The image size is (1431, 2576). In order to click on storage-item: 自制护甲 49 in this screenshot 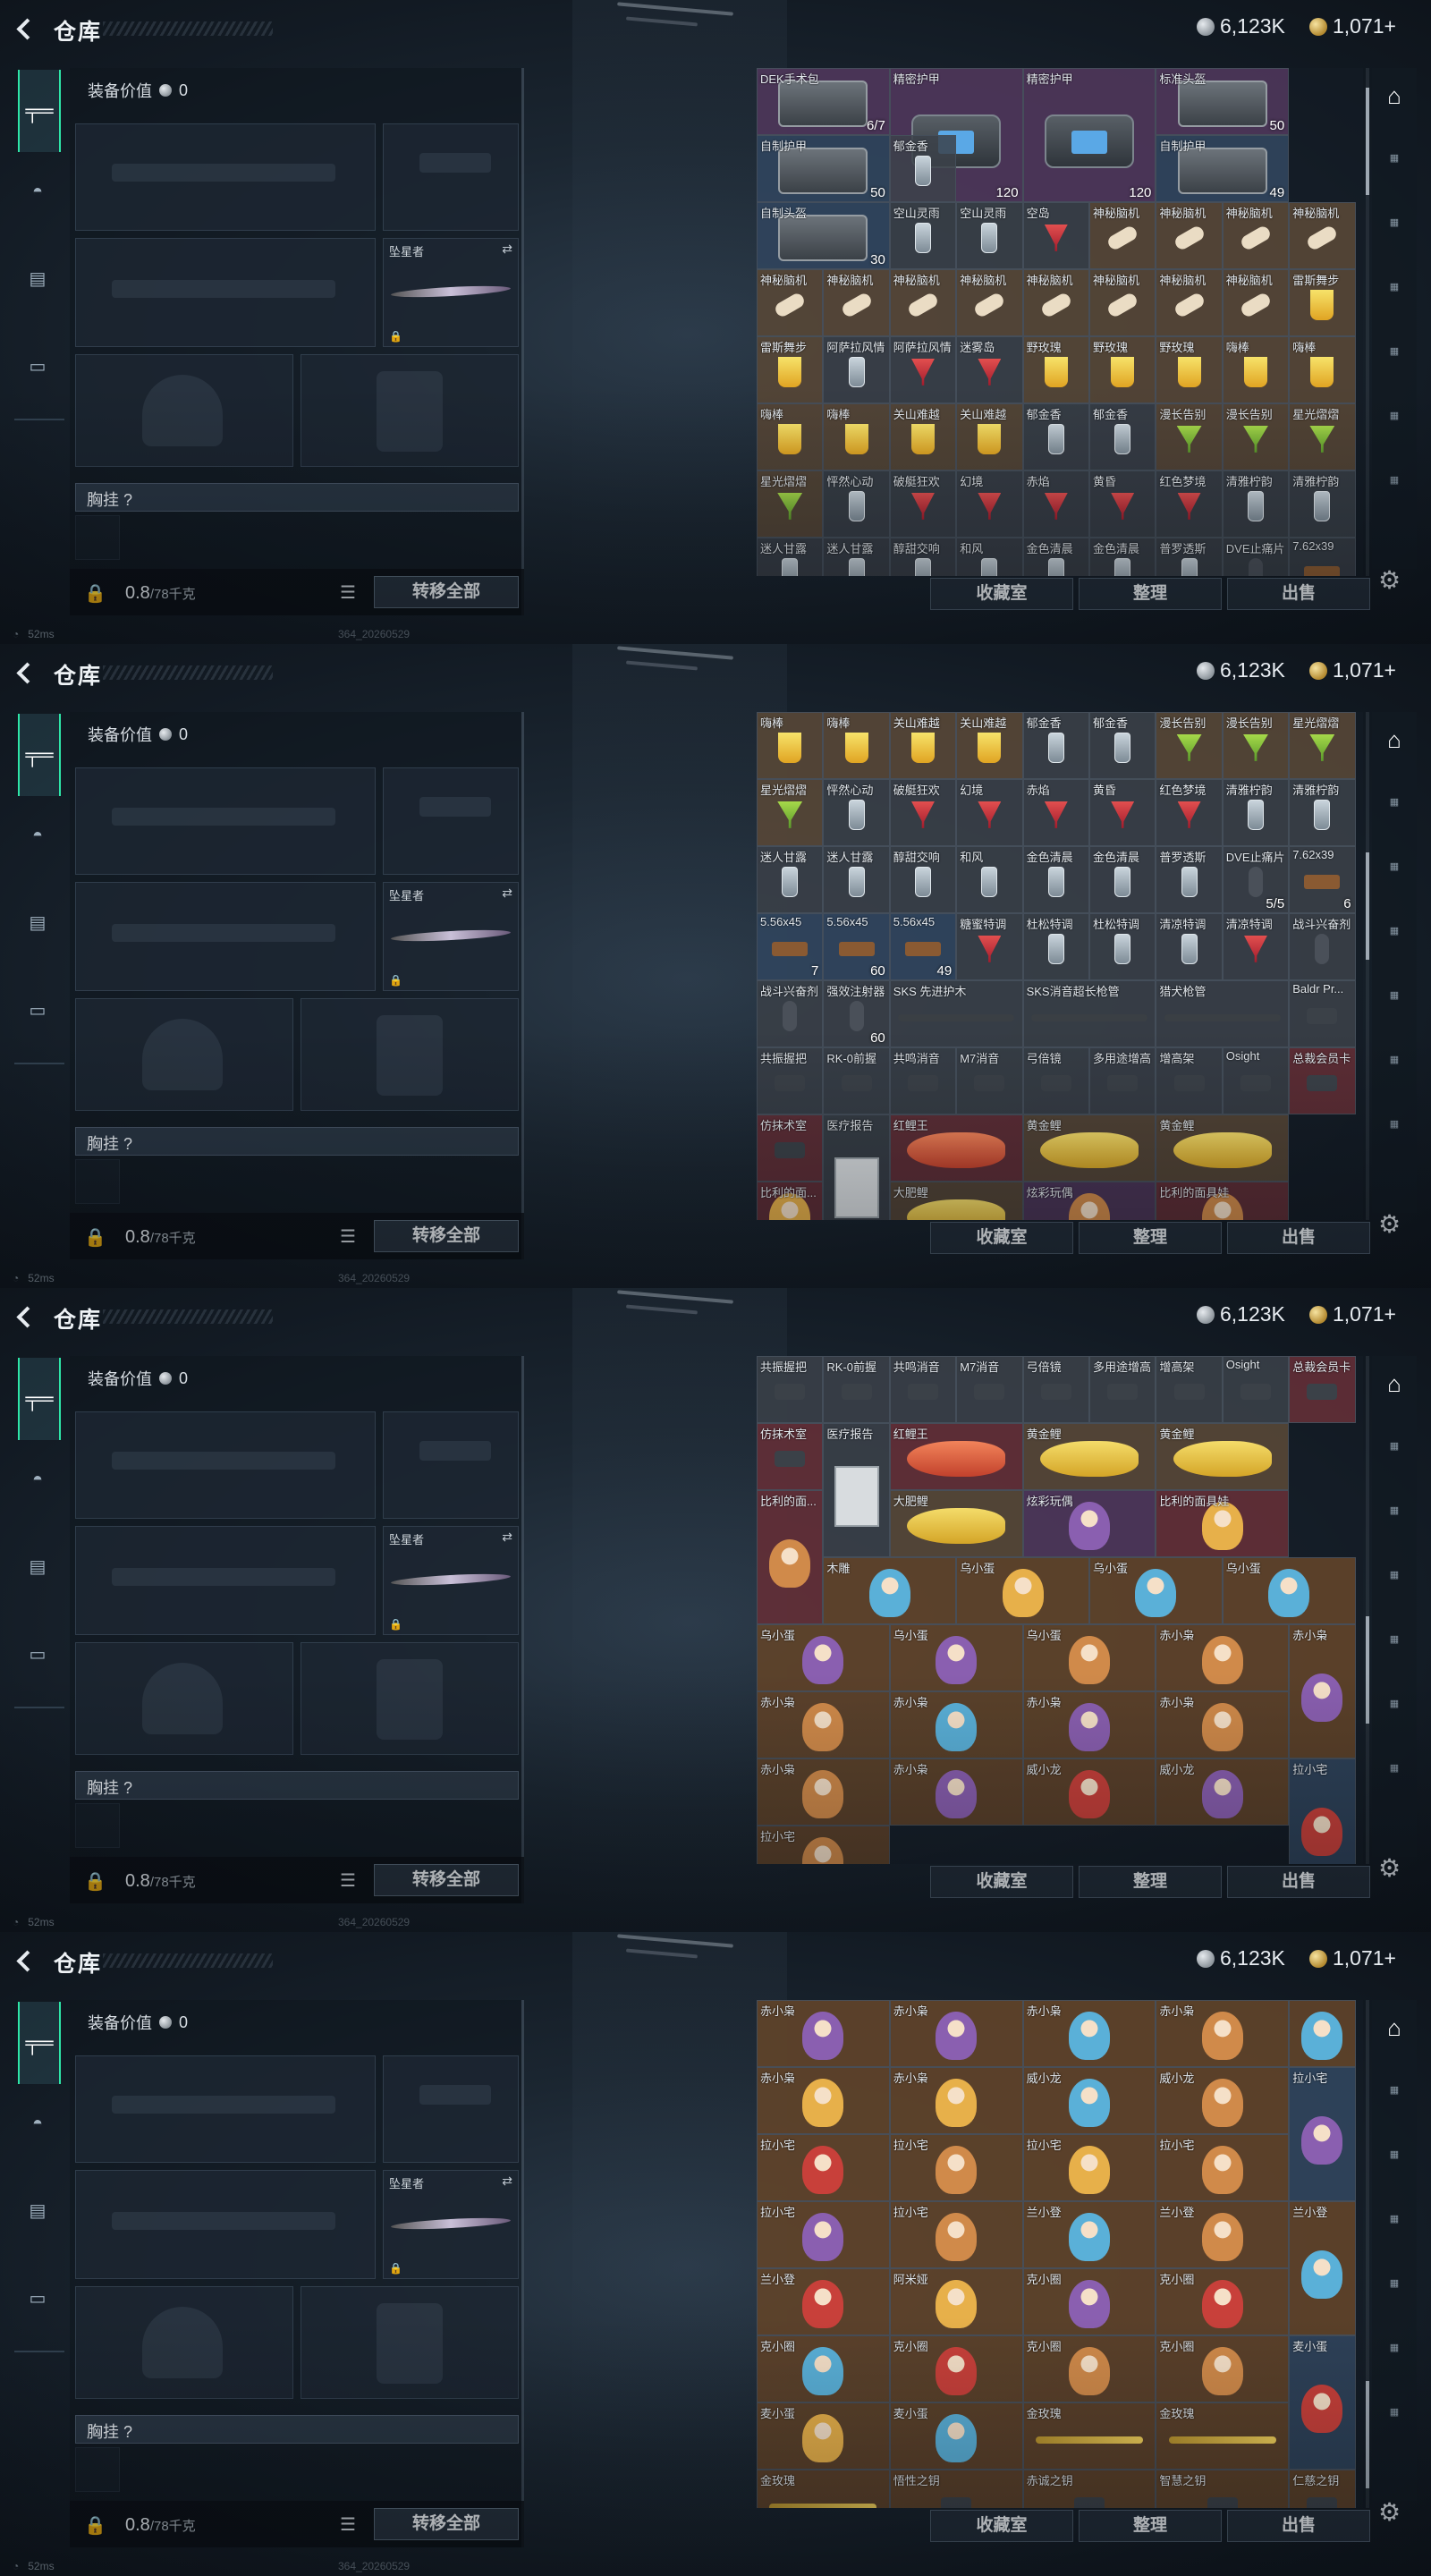, I will do `click(1223, 168)`.